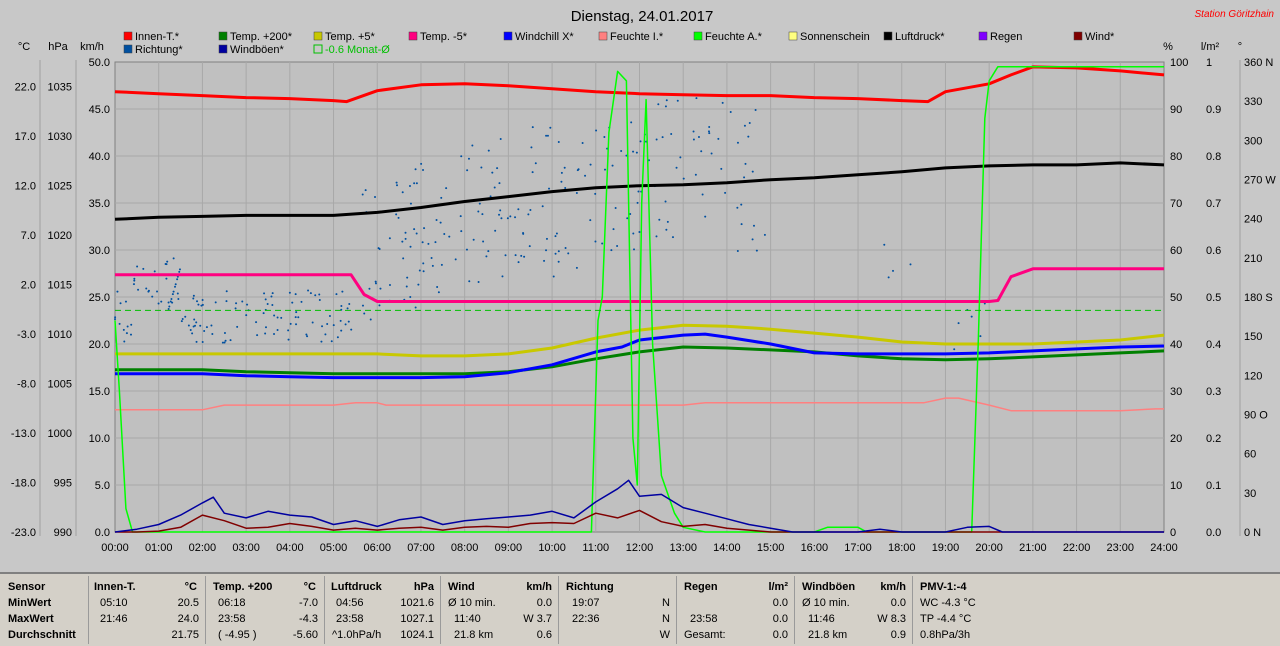  I want to click on windboeen-header: Windböen, so click(829, 587).